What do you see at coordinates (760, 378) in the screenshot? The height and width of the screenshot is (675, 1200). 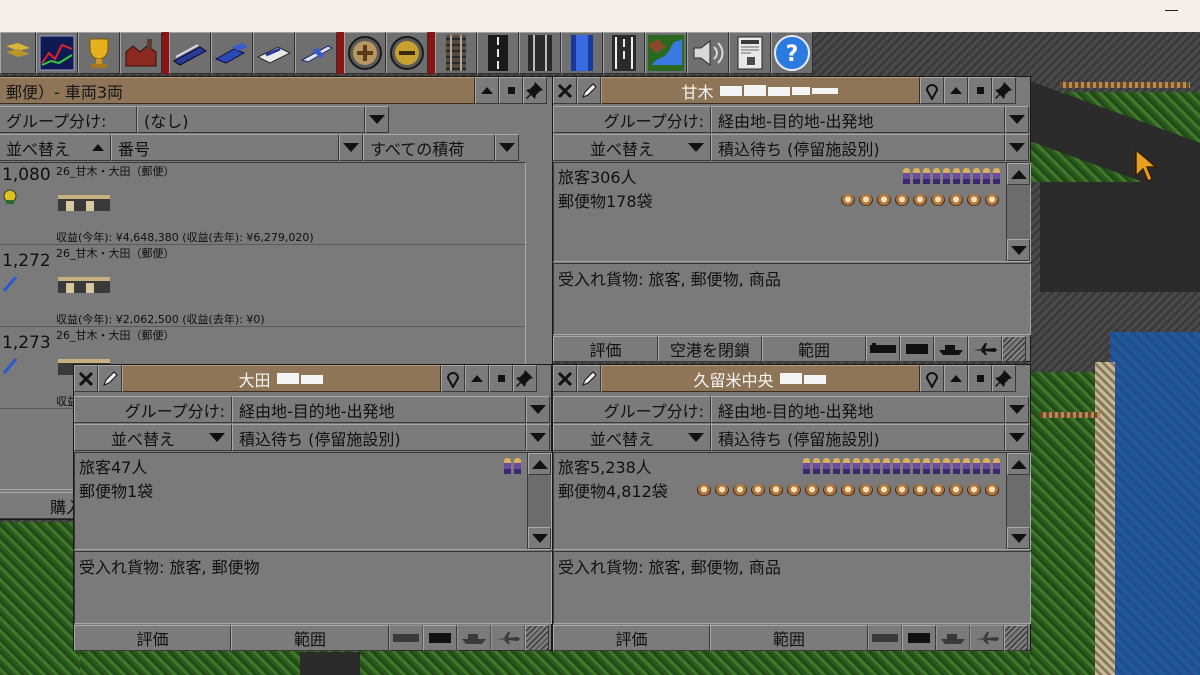 I see `station-title: 久留米中央` at bounding box center [760, 378].